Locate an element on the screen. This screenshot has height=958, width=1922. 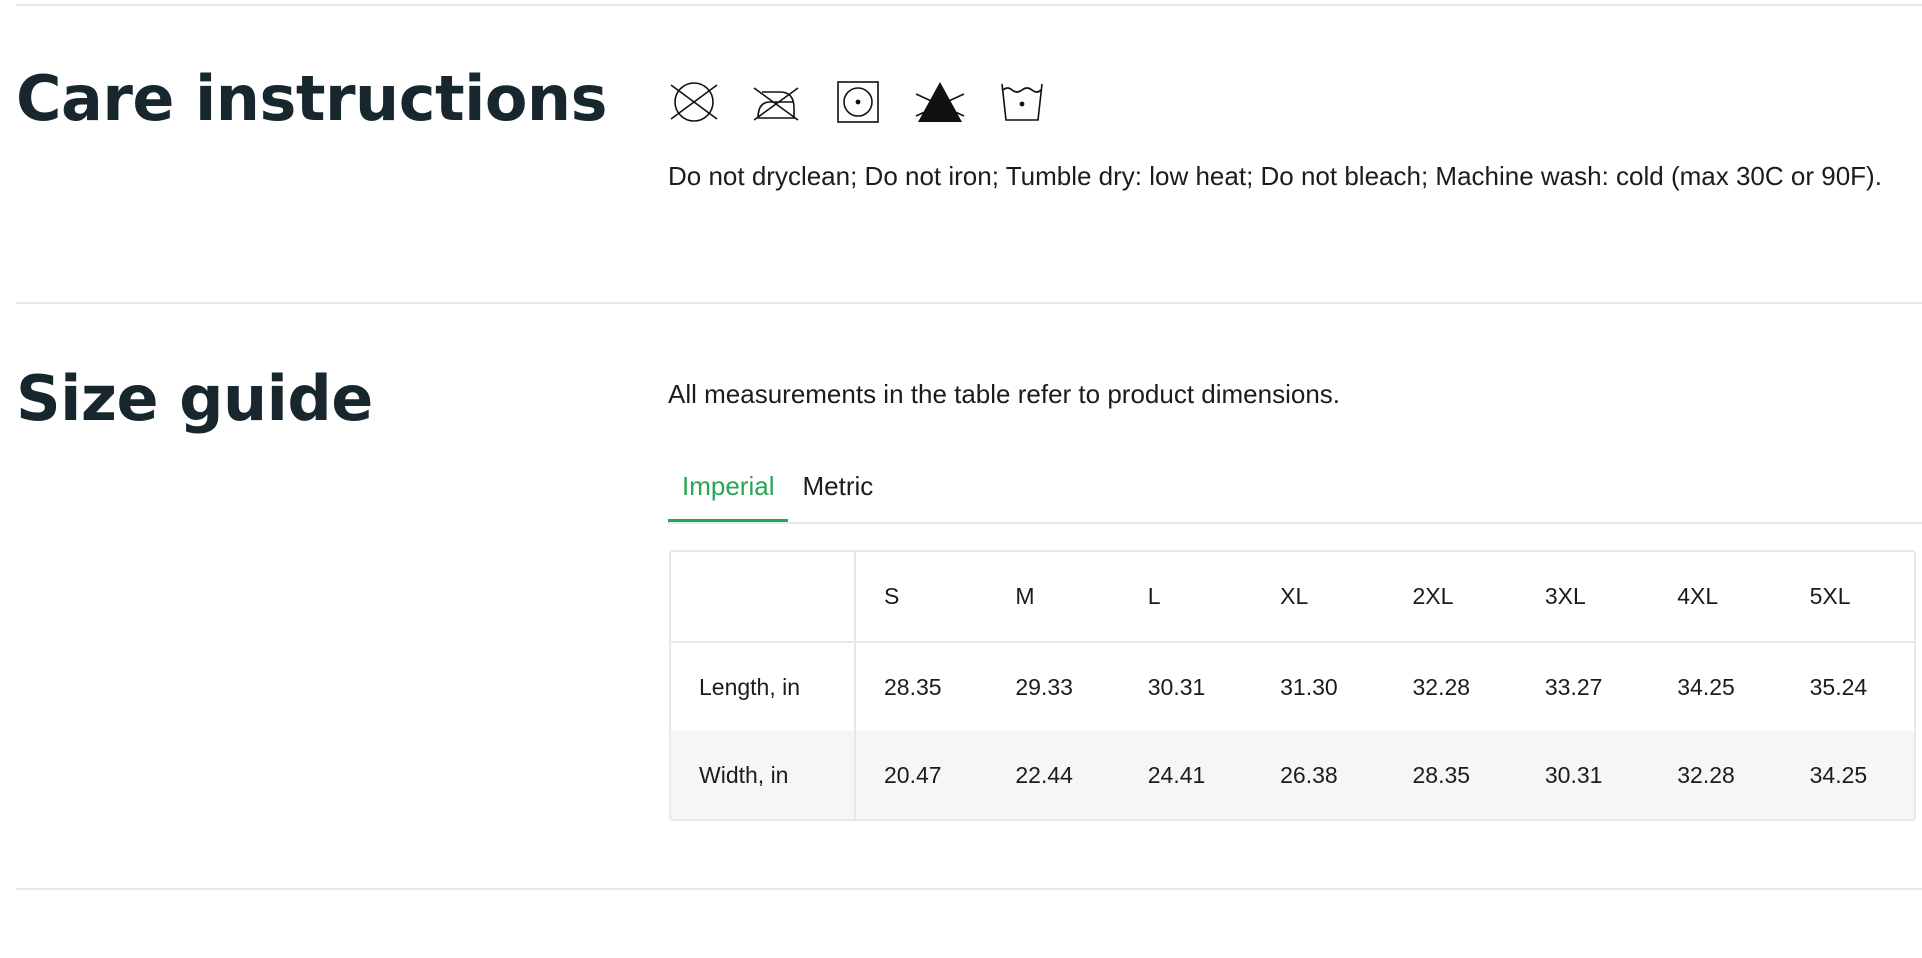
table-cell: 29.33 is located at coordinates (1044, 686).